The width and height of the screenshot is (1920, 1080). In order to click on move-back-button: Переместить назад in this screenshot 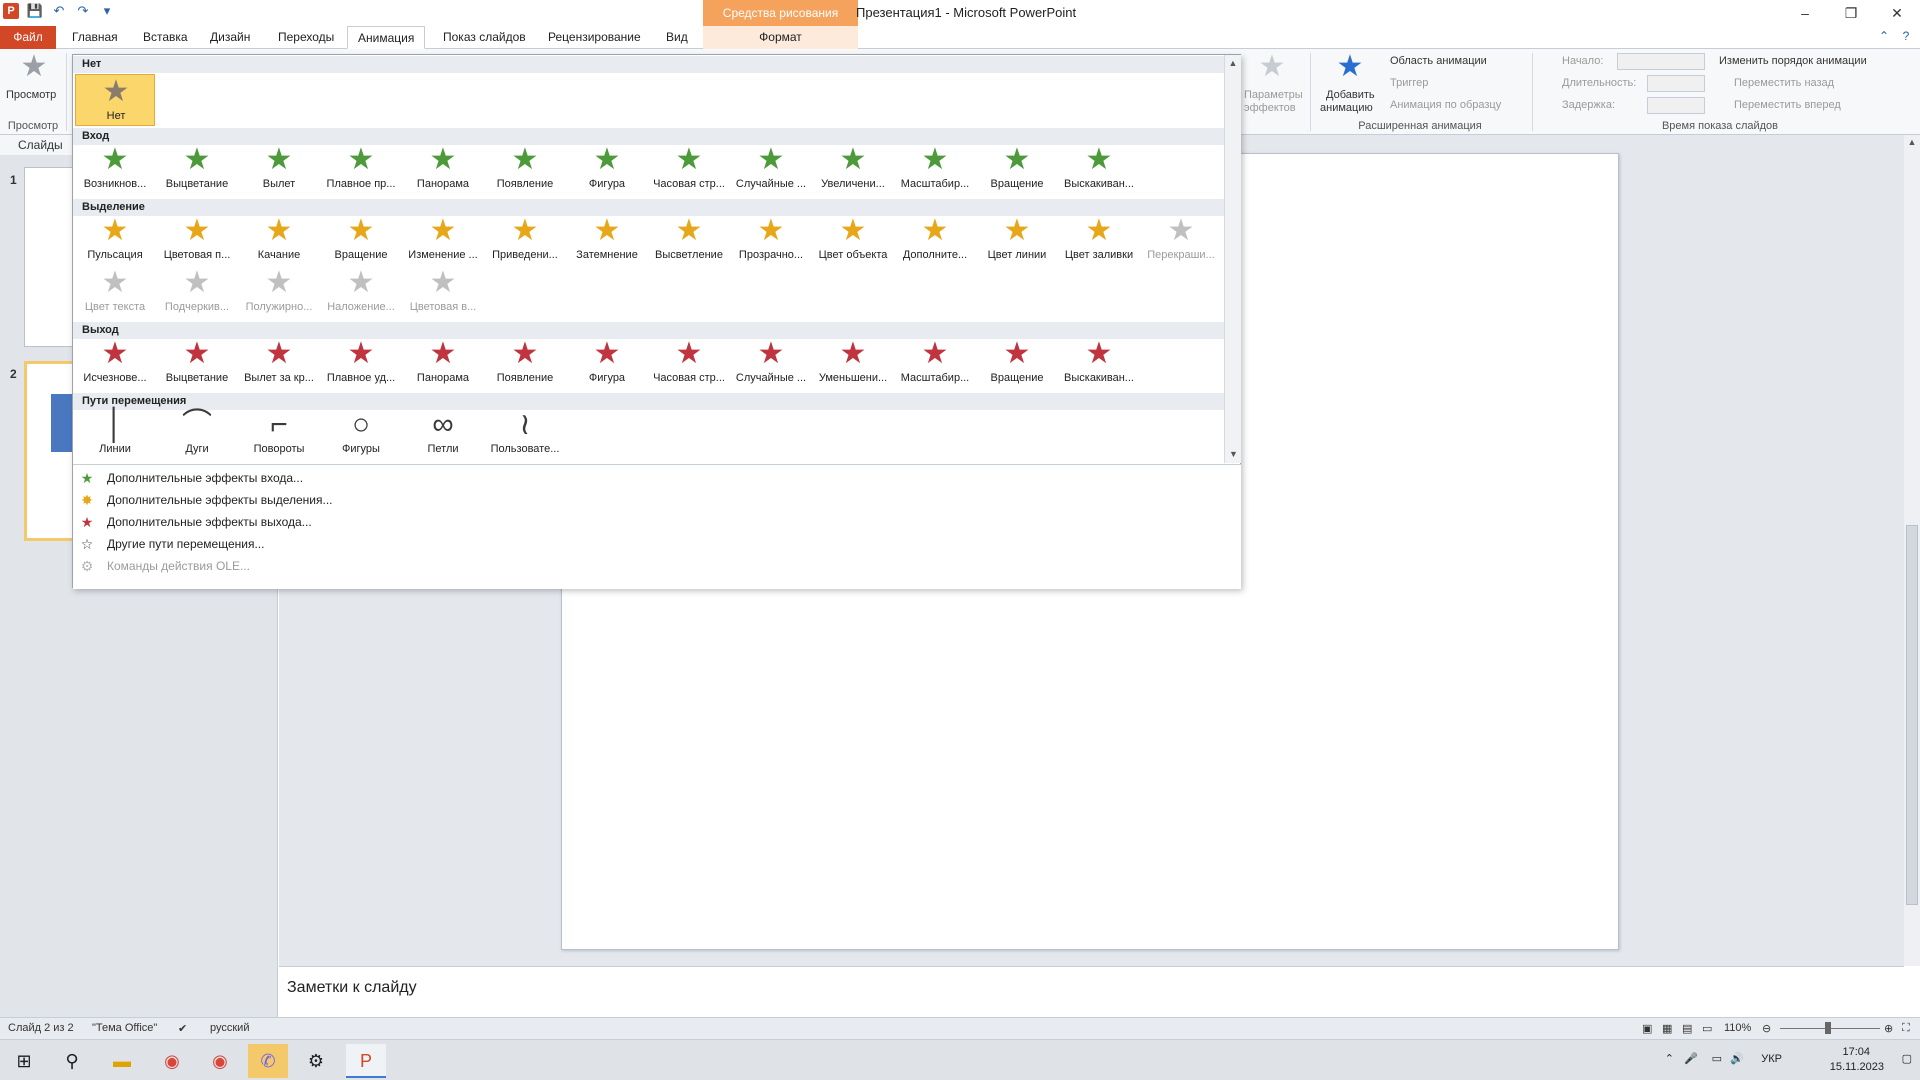, I will do `click(1784, 83)`.